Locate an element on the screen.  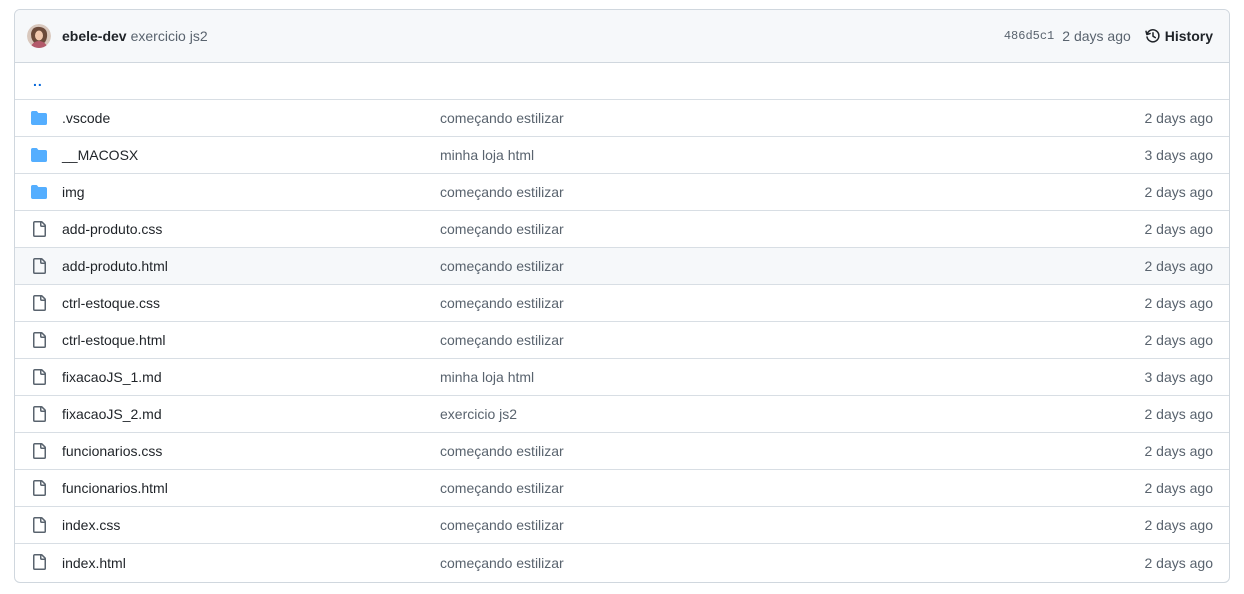
file-name: funcionarios.css is located at coordinates (112, 451).